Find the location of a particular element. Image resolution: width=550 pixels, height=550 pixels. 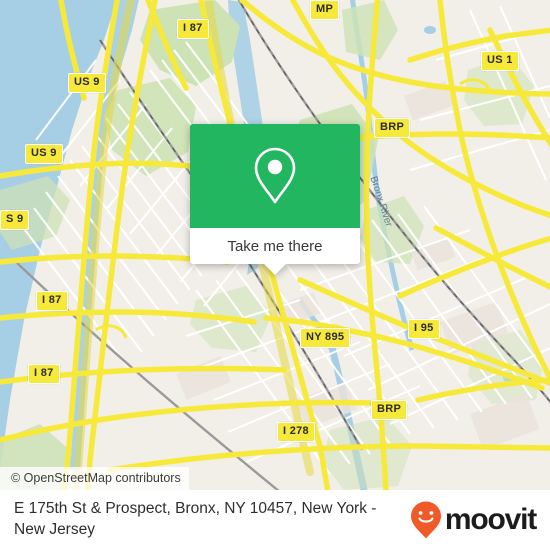

highway-shield: I 95 is located at coordinates (424, 329).